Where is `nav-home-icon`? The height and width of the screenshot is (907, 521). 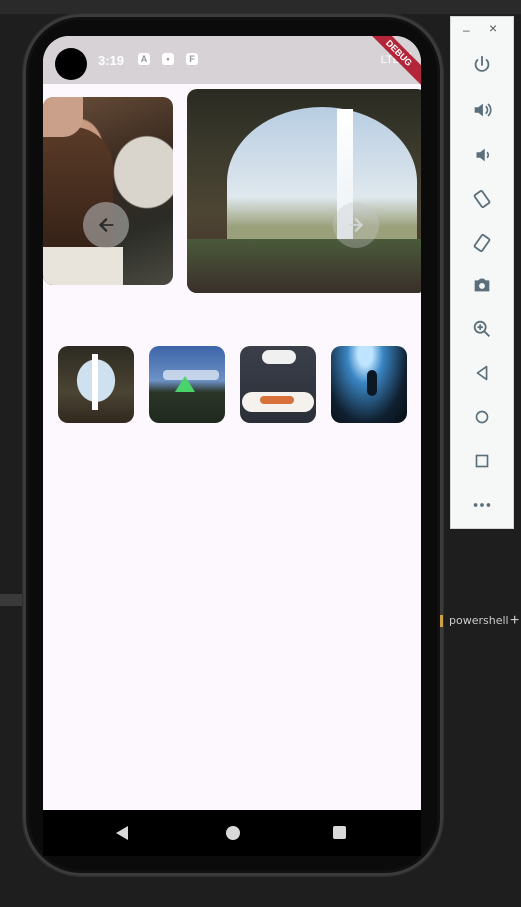
nav-home-icon is located at coordinates (233, 833).